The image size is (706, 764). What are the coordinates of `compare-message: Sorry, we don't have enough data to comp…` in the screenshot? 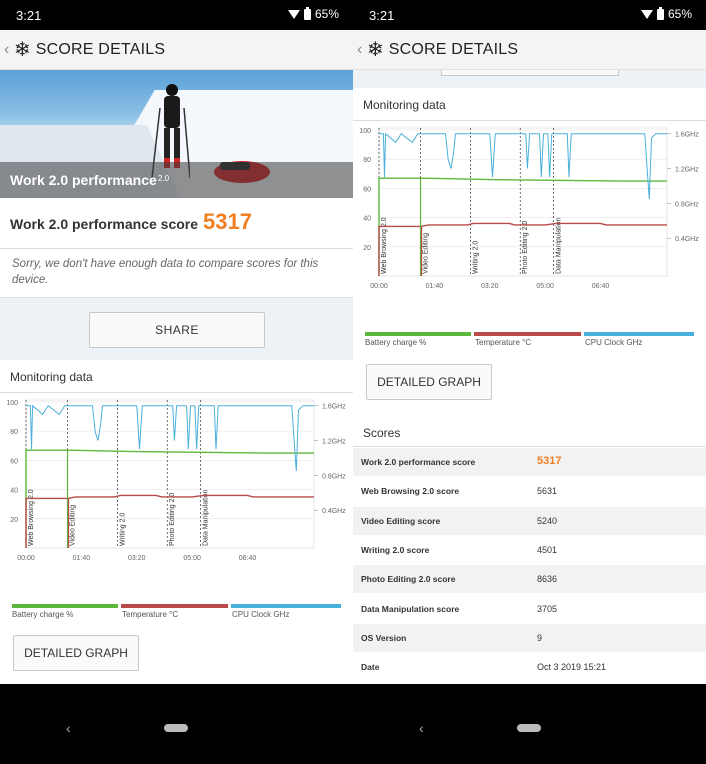 It's located at (165, 272).